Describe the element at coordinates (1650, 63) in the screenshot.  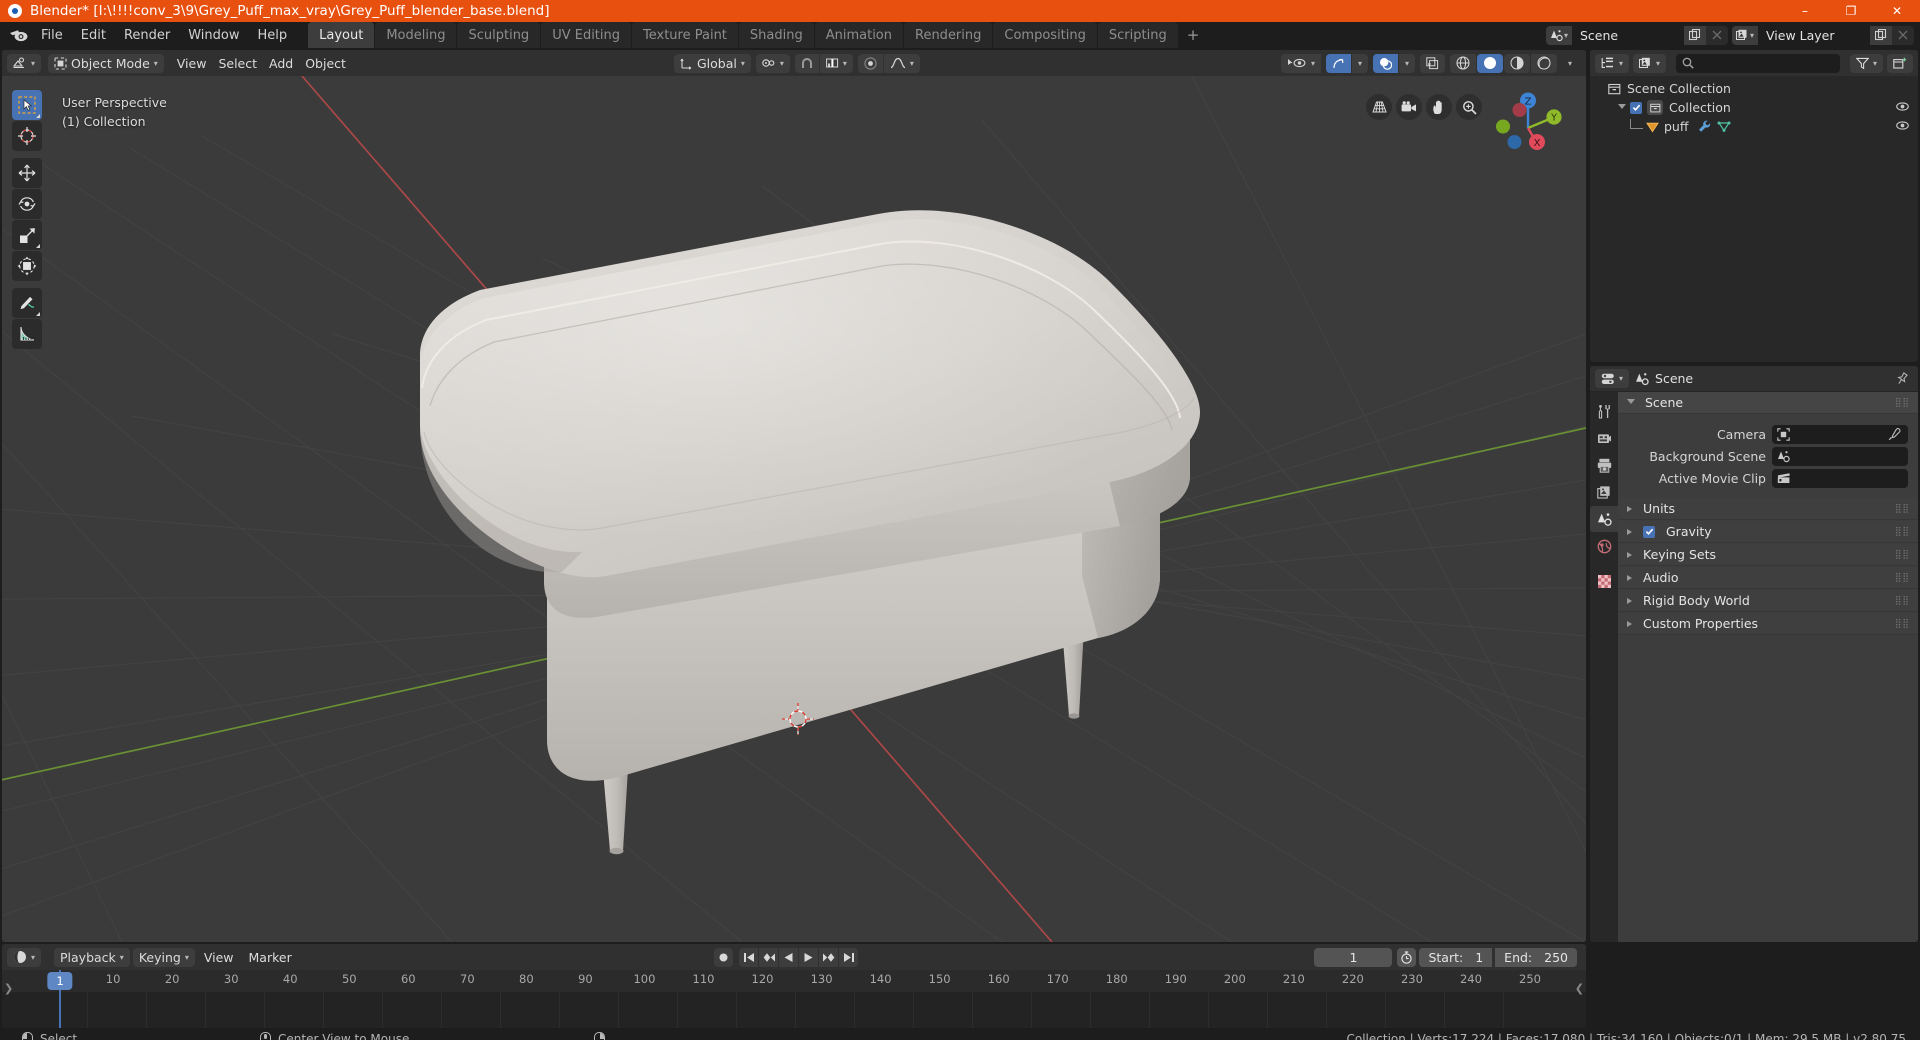
I see `outliner-filter-id-button: ▾` at that location.